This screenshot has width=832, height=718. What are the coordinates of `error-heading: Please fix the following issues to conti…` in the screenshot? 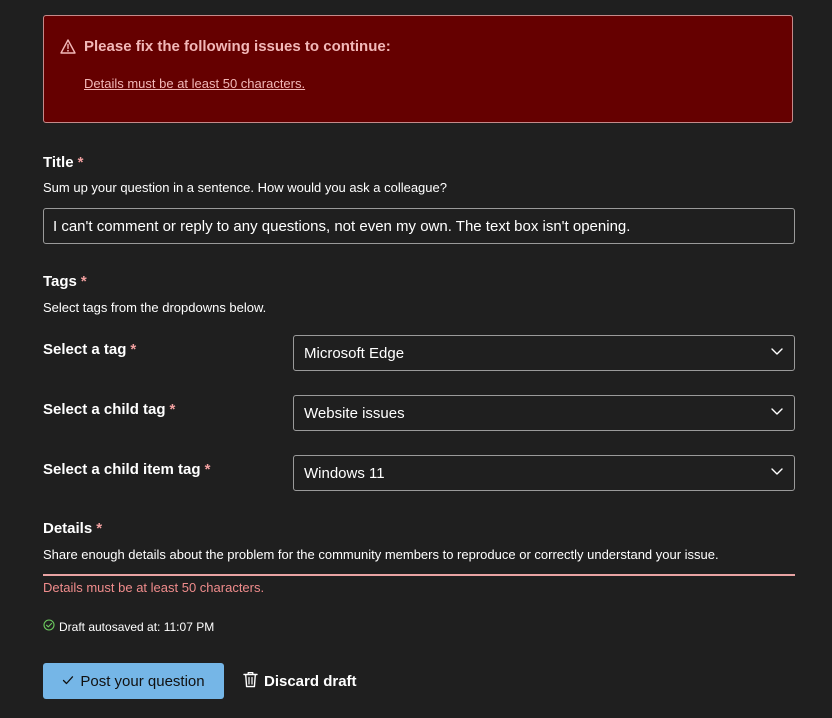 It's located at (225, 46).